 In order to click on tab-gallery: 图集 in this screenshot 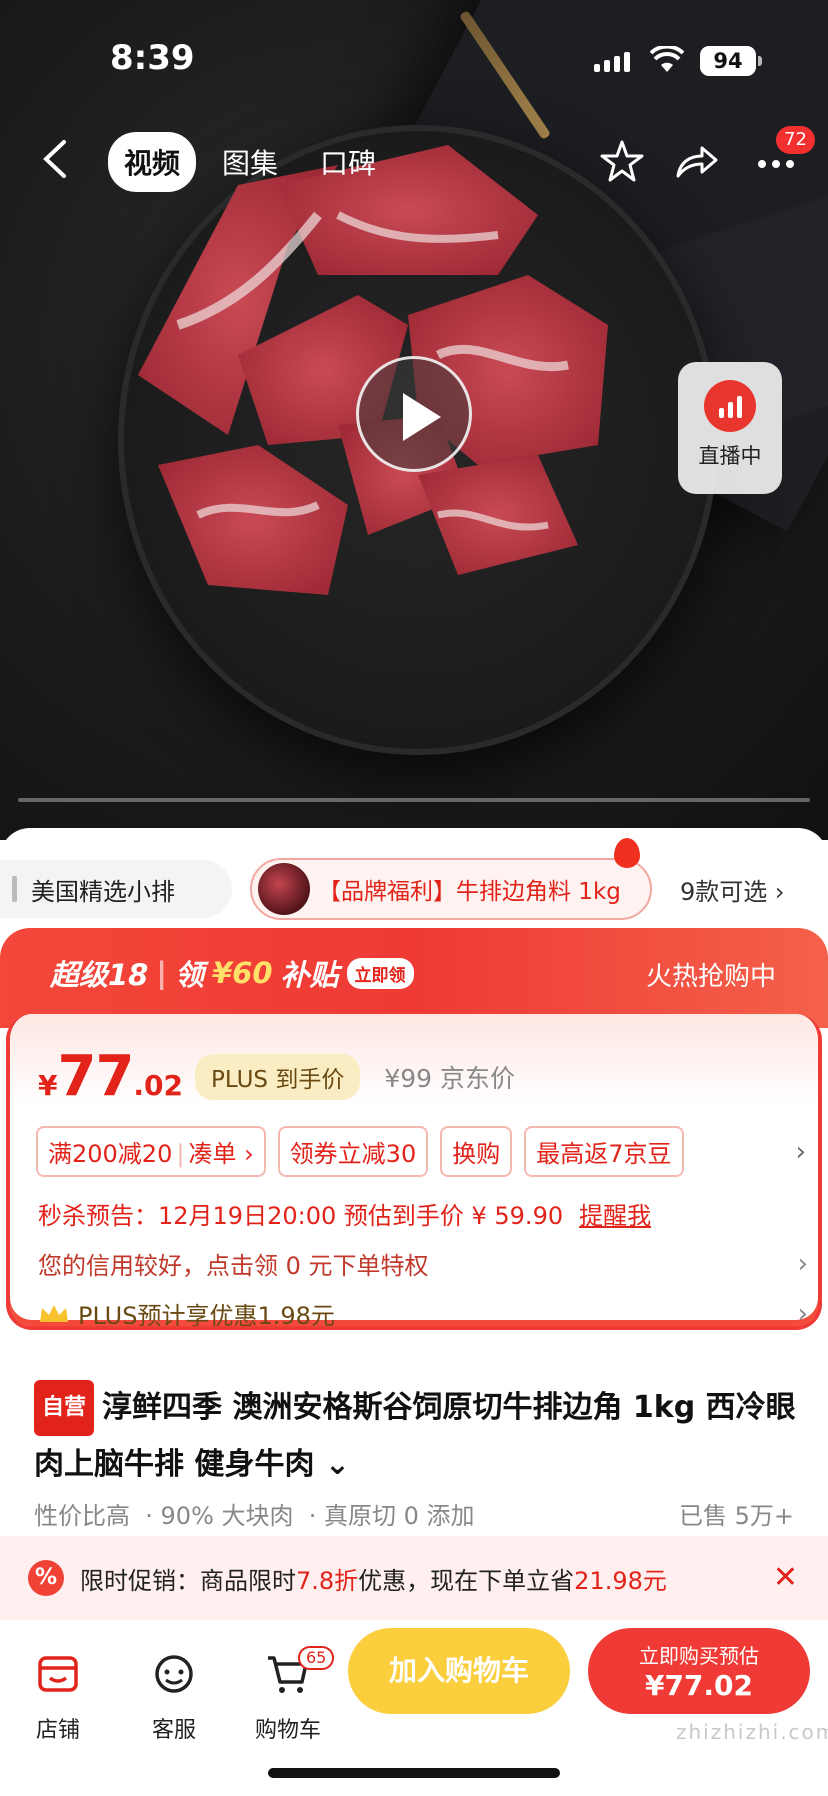, I will do `click(250, 162)`.